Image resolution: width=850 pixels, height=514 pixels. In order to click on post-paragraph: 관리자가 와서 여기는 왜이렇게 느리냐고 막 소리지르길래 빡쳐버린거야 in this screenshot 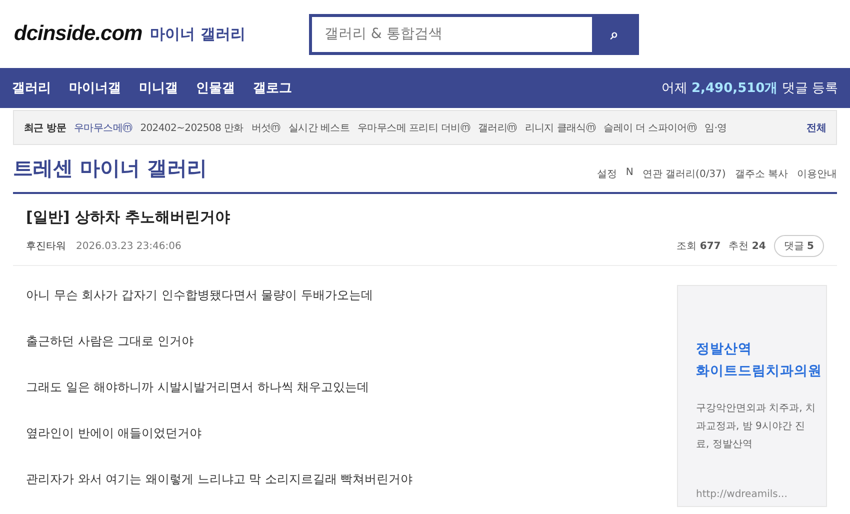, I will do `click(220, 479)`.